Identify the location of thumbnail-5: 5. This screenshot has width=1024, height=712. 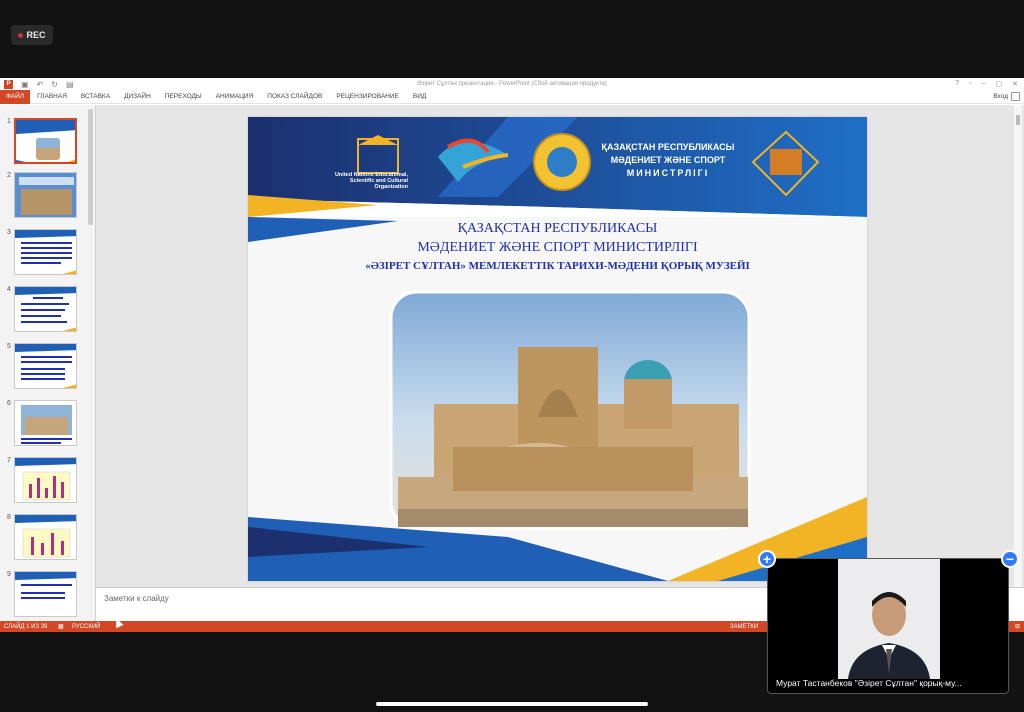
(44, 367).